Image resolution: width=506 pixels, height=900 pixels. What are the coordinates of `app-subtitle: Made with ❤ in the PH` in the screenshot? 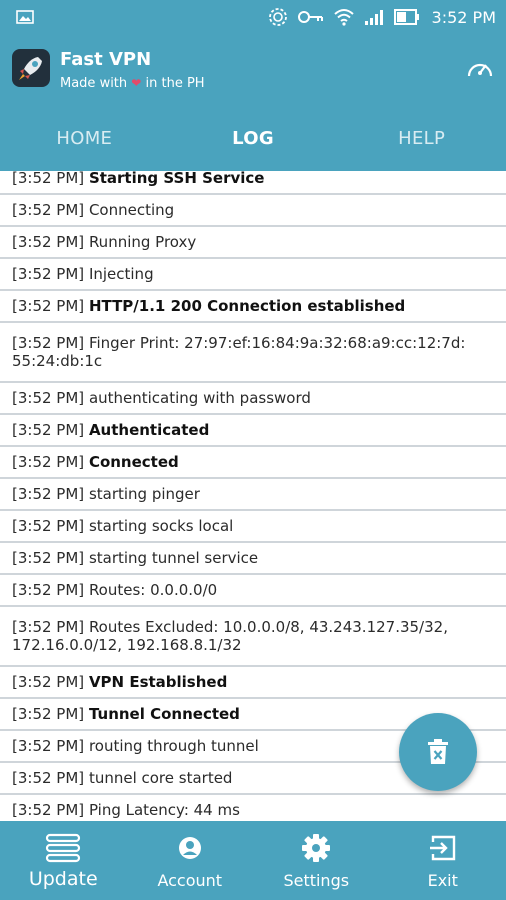 It's located at (132, 83).